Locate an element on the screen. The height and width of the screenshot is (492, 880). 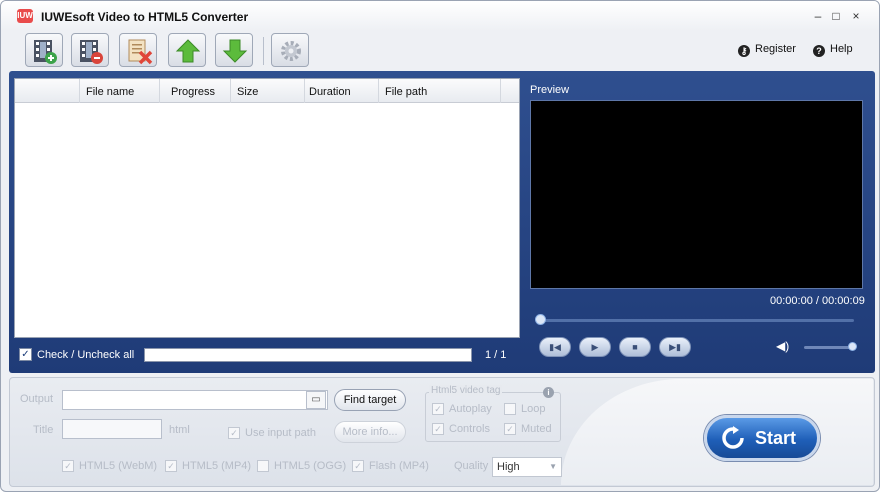
move-down-button is located at coordinates (234, 50).